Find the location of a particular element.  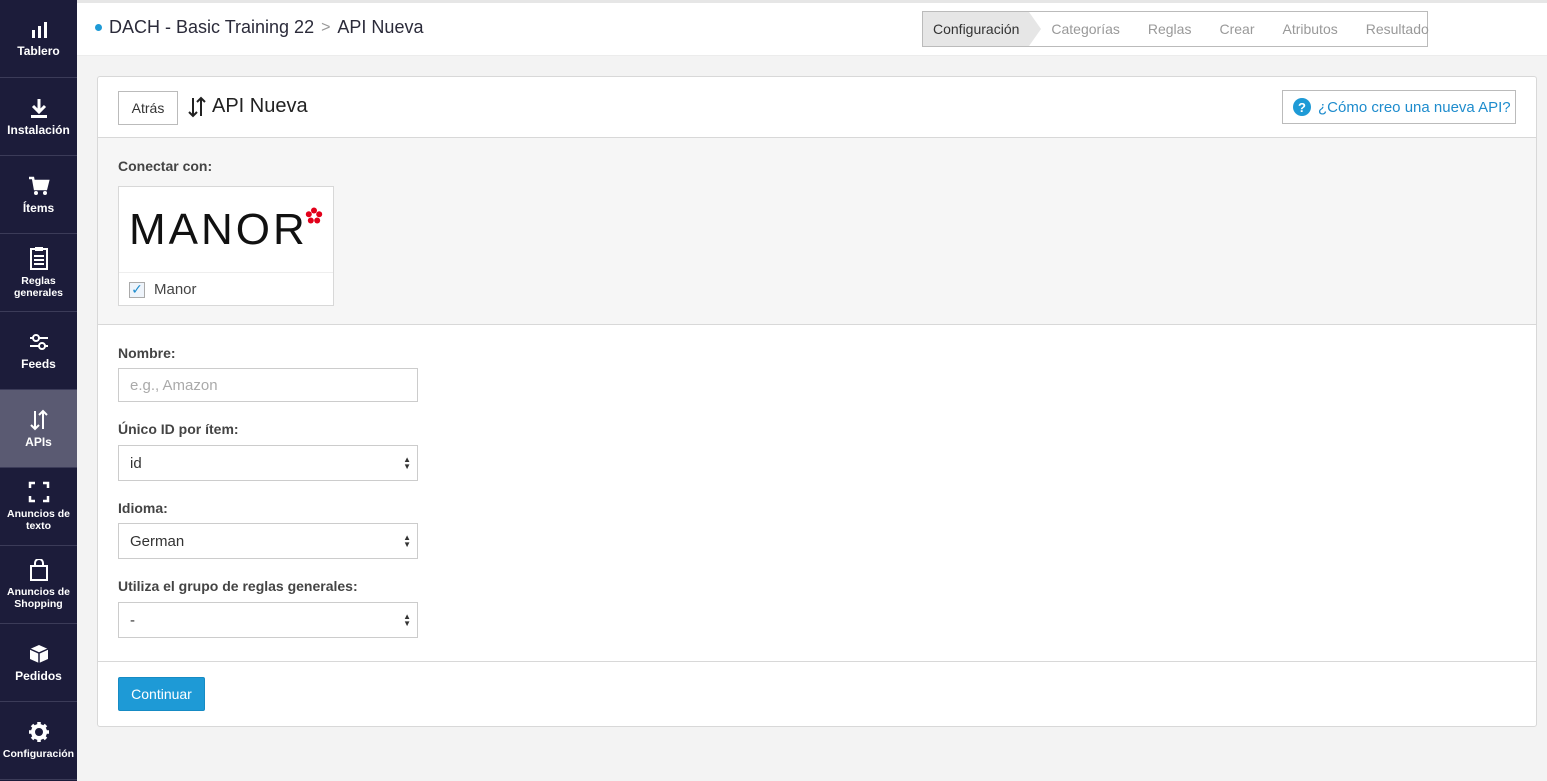

wizard-step-categorias: Categorías is located at coordinates (1085, 29).